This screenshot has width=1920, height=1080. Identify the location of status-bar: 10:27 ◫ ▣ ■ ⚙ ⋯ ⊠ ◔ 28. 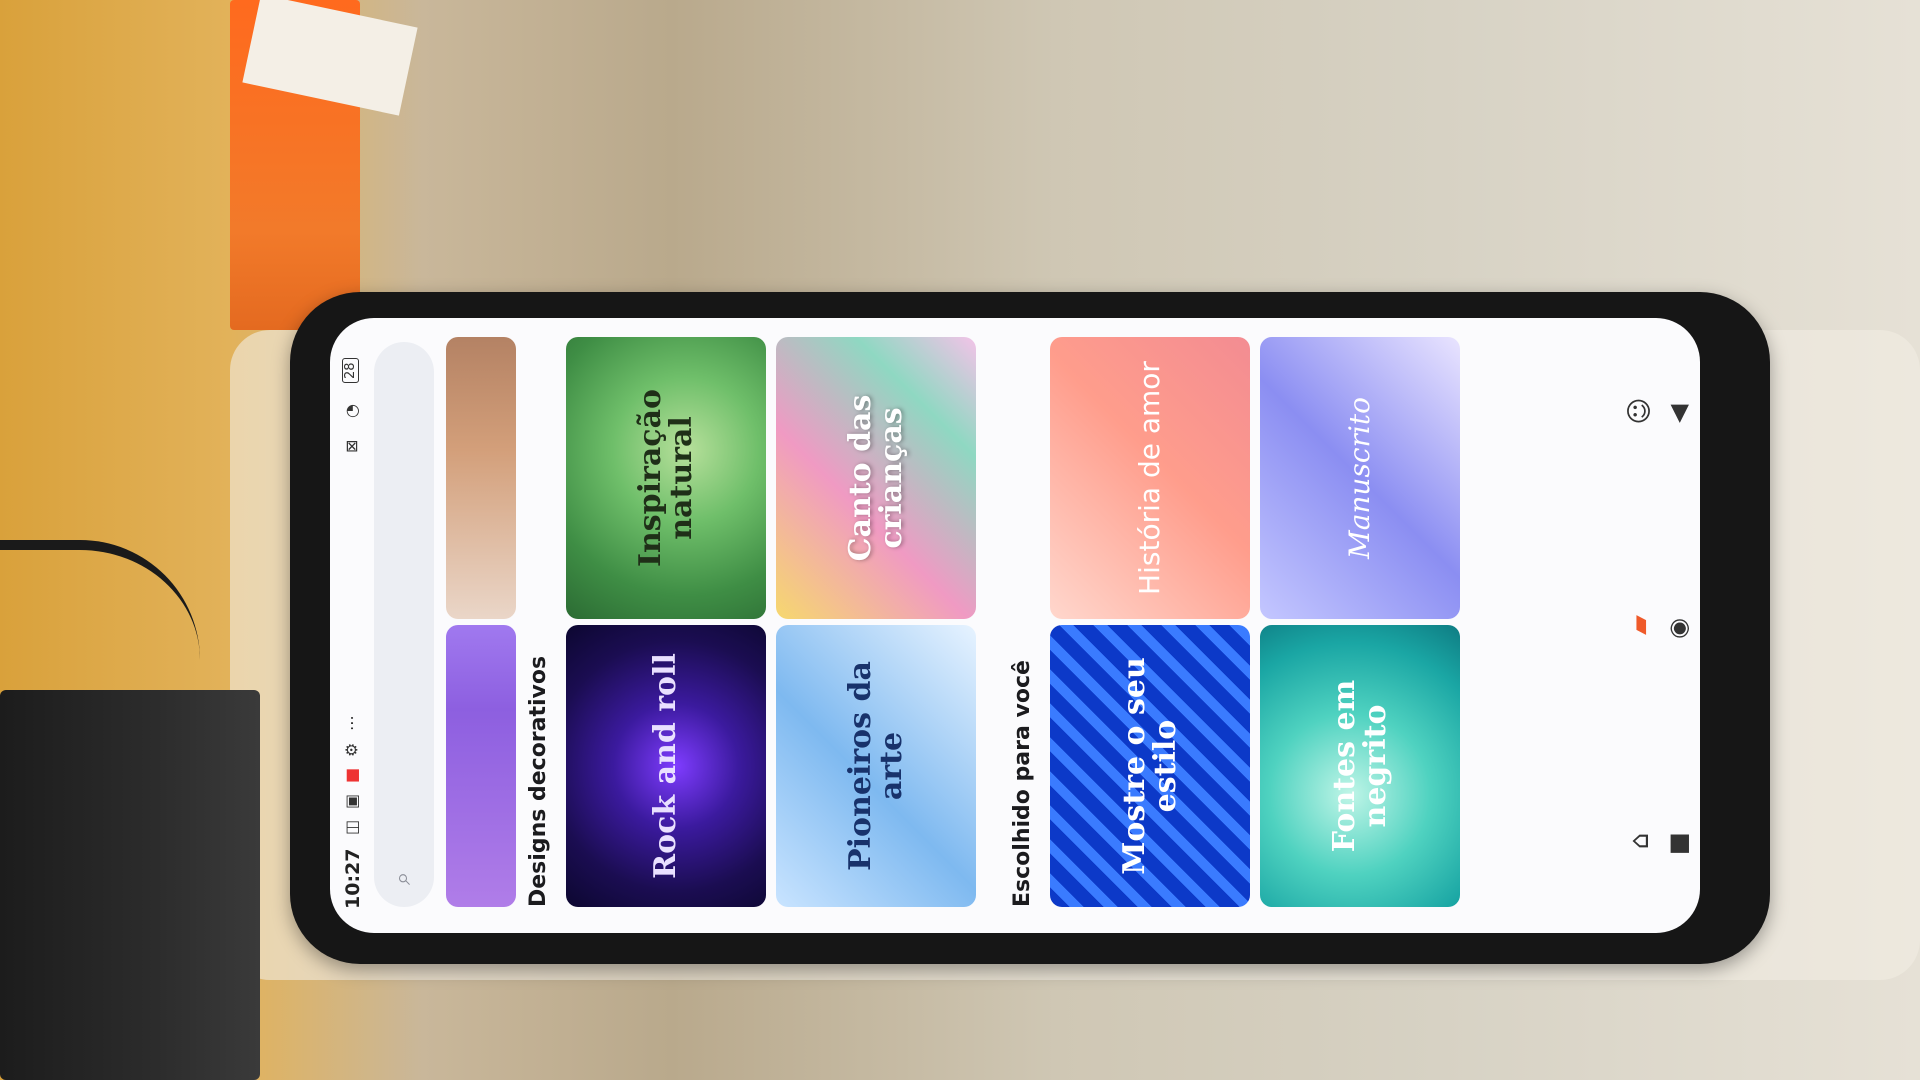
(352, 625).